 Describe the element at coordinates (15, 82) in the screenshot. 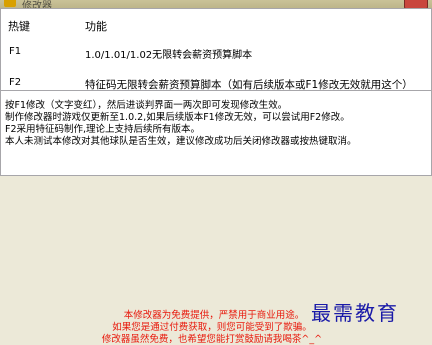

I see `hotkey-f2: F2` at that location.